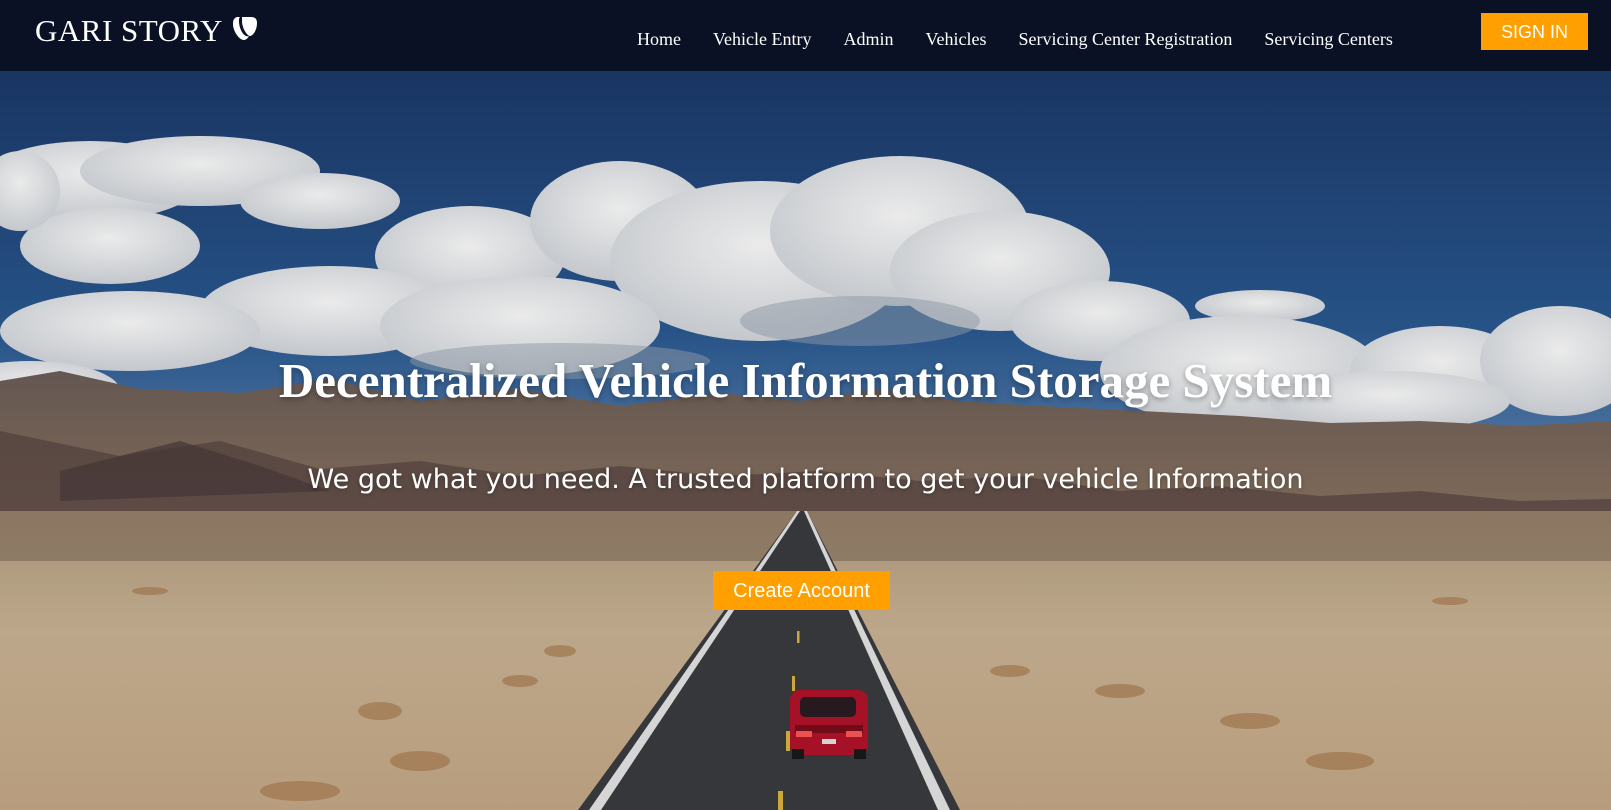 The width and height of the screenshot is (1611, 810). Describe the element at coordinates (762, 39) in the screenshot. I see `nav-item-vehicle-entry: Vehicle Entry` at that location.